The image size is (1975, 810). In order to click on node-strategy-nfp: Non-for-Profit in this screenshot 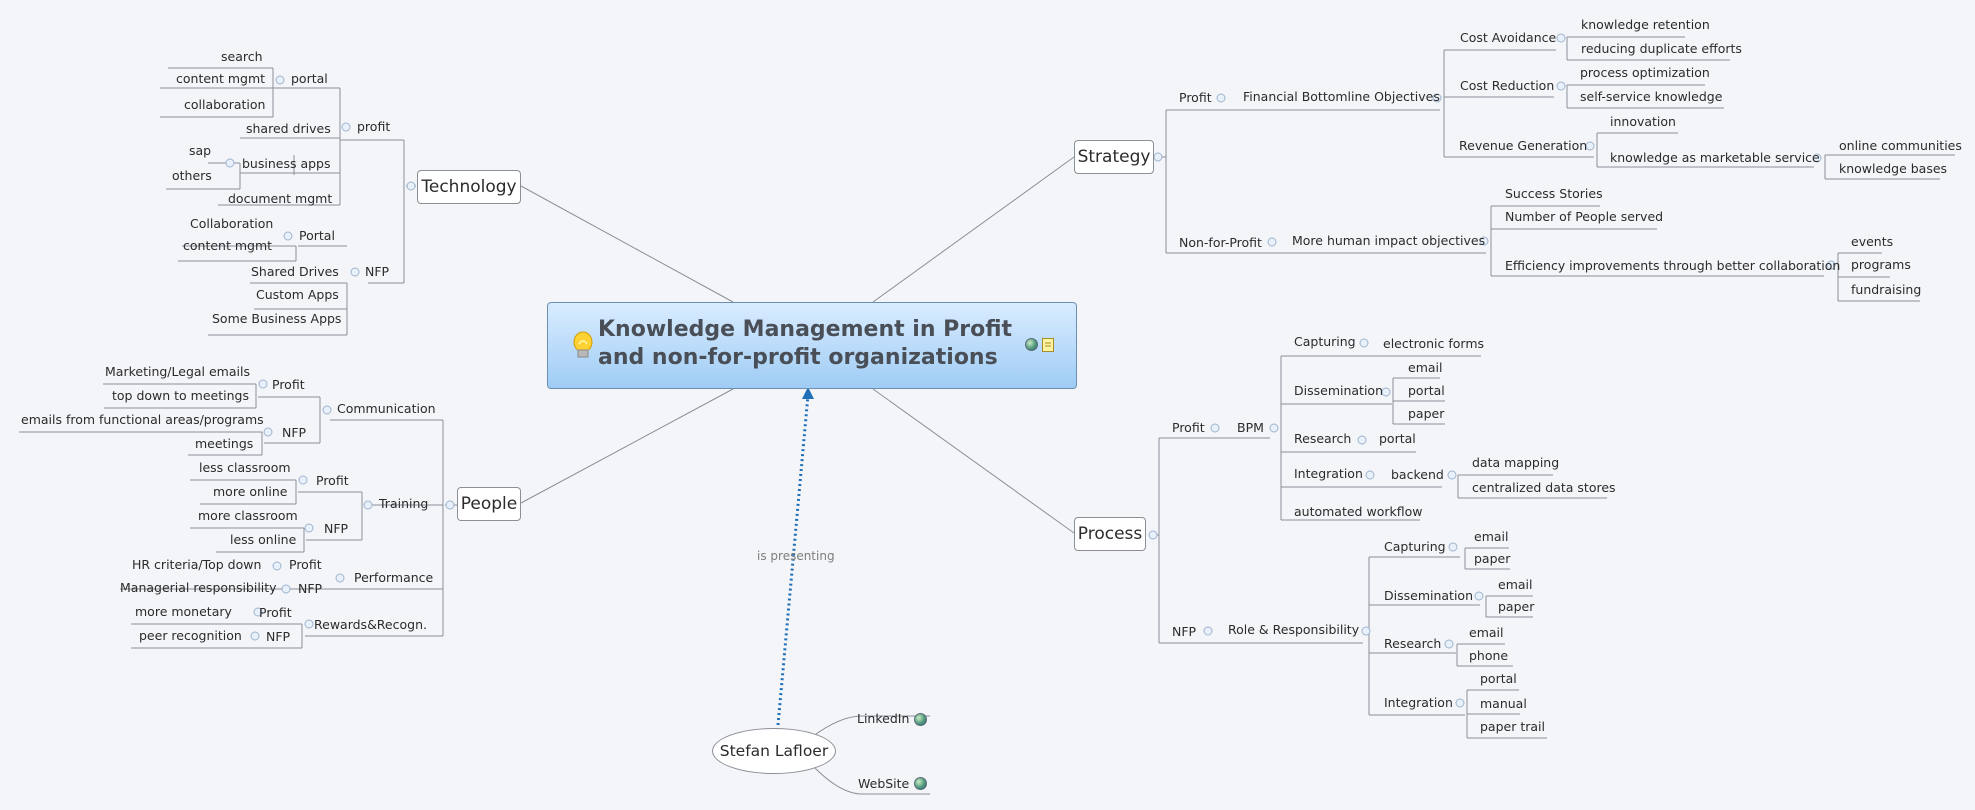, I will do `click(1220, 243)`.